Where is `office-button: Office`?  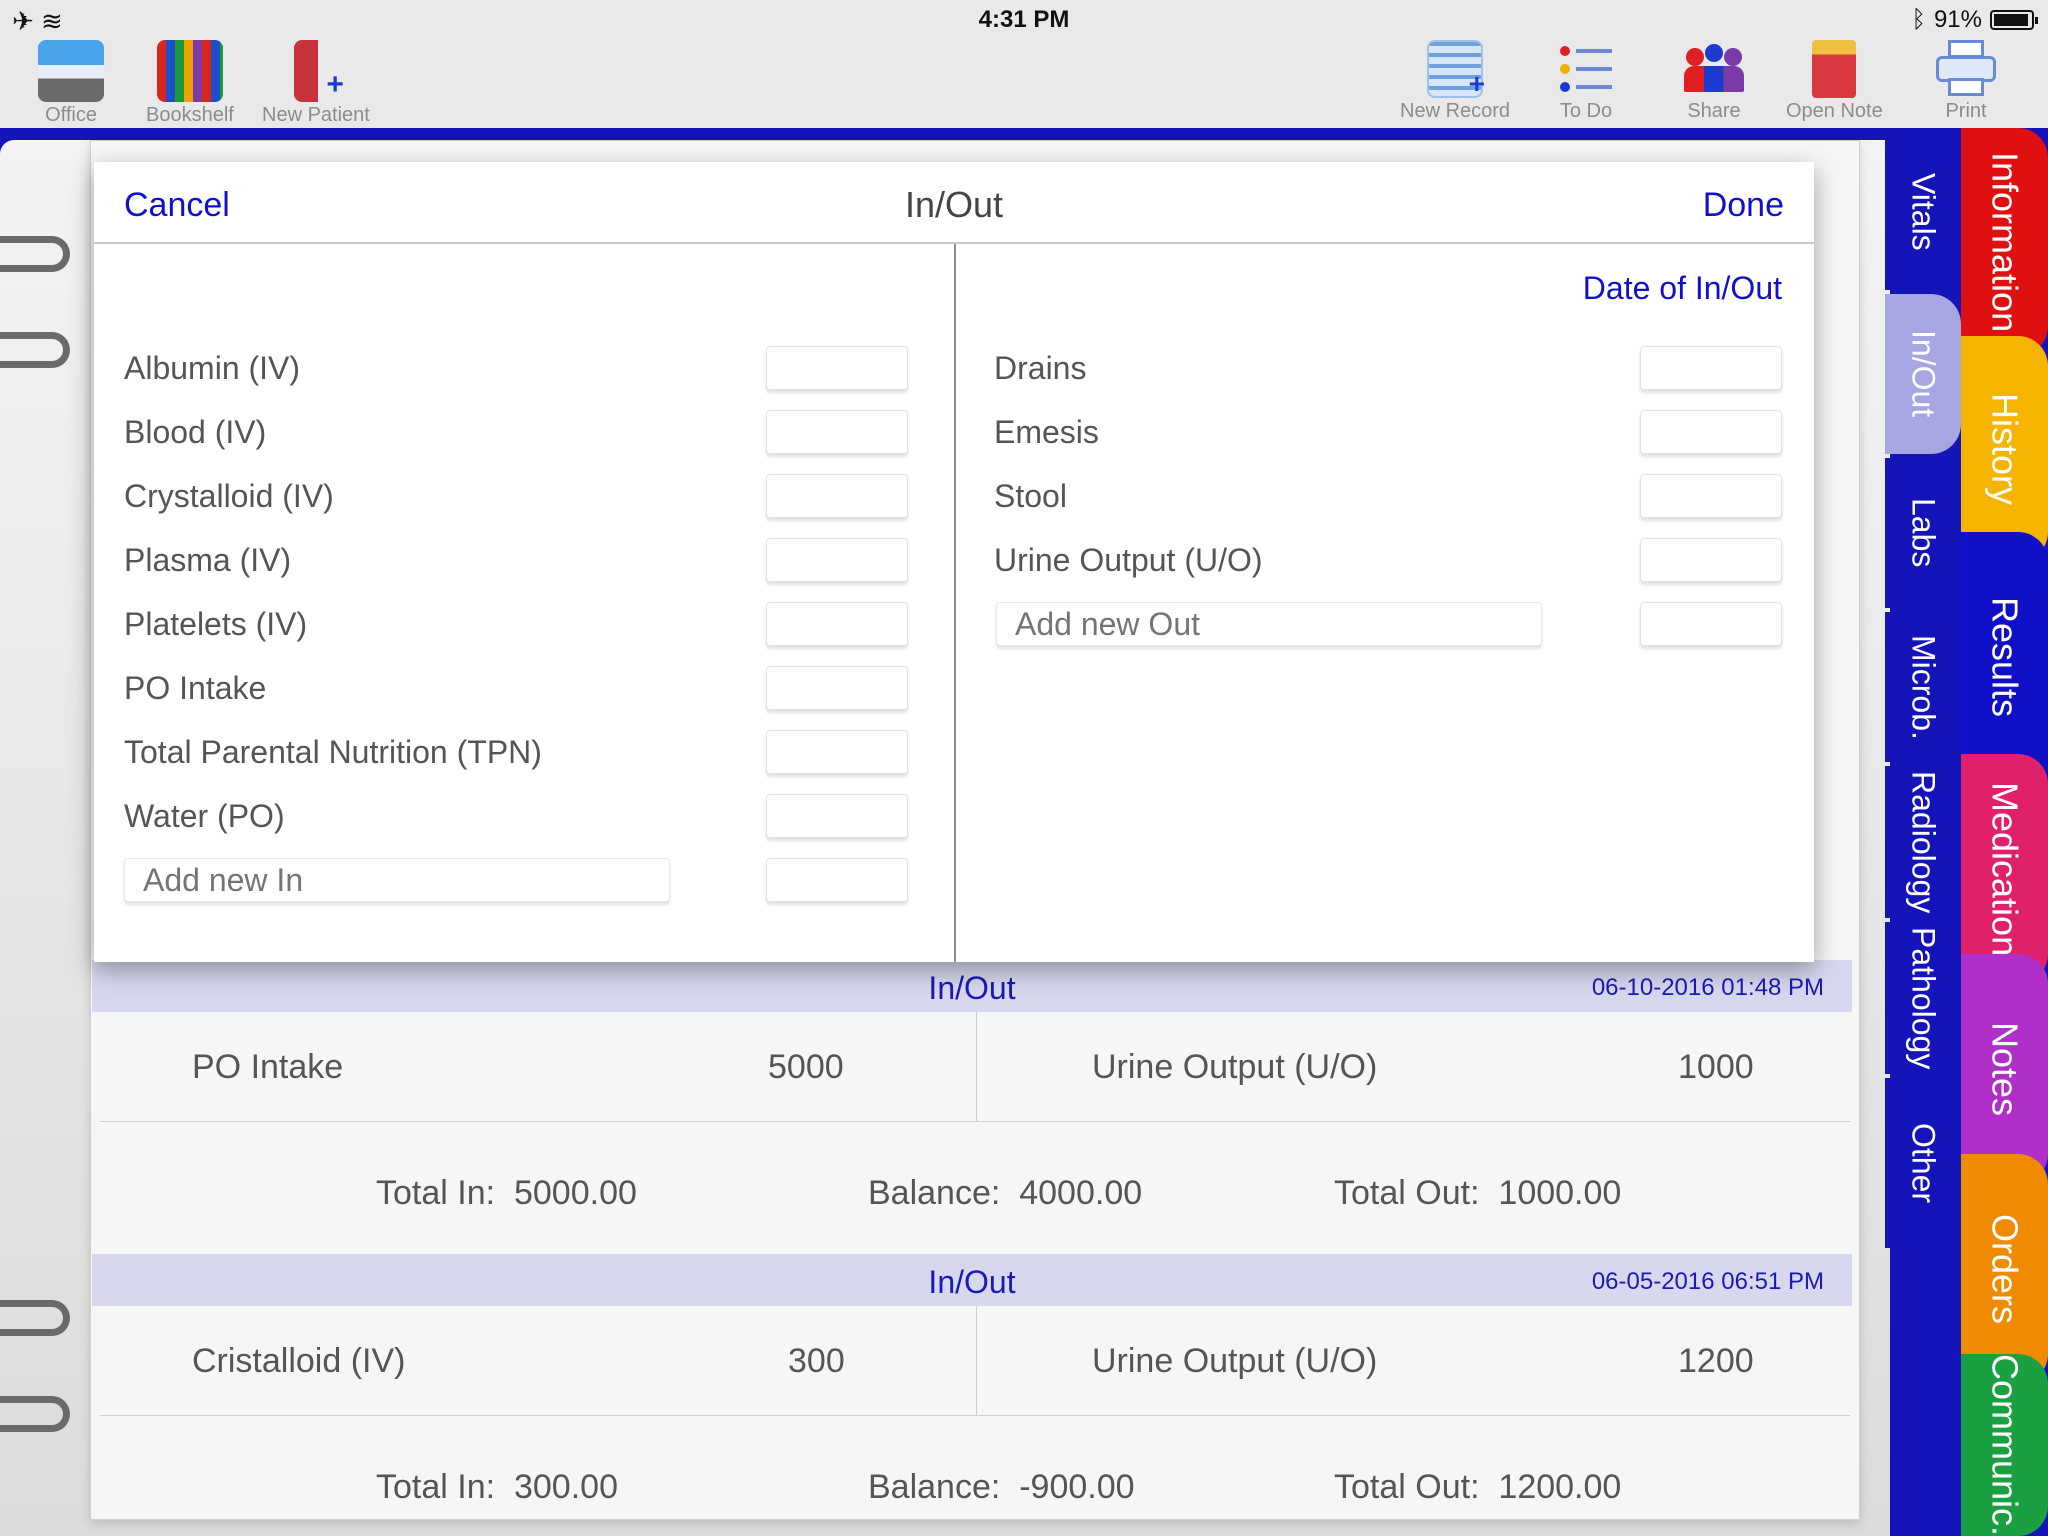 office-button: Office is located at coordinates (71, 83).